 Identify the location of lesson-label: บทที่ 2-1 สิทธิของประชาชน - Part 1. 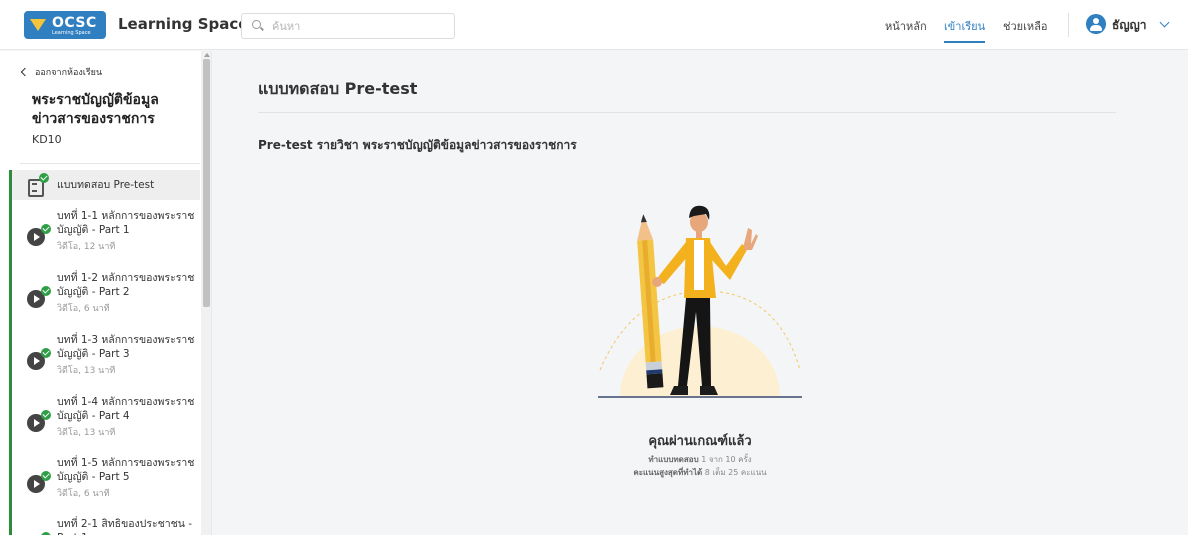
(125, 526).